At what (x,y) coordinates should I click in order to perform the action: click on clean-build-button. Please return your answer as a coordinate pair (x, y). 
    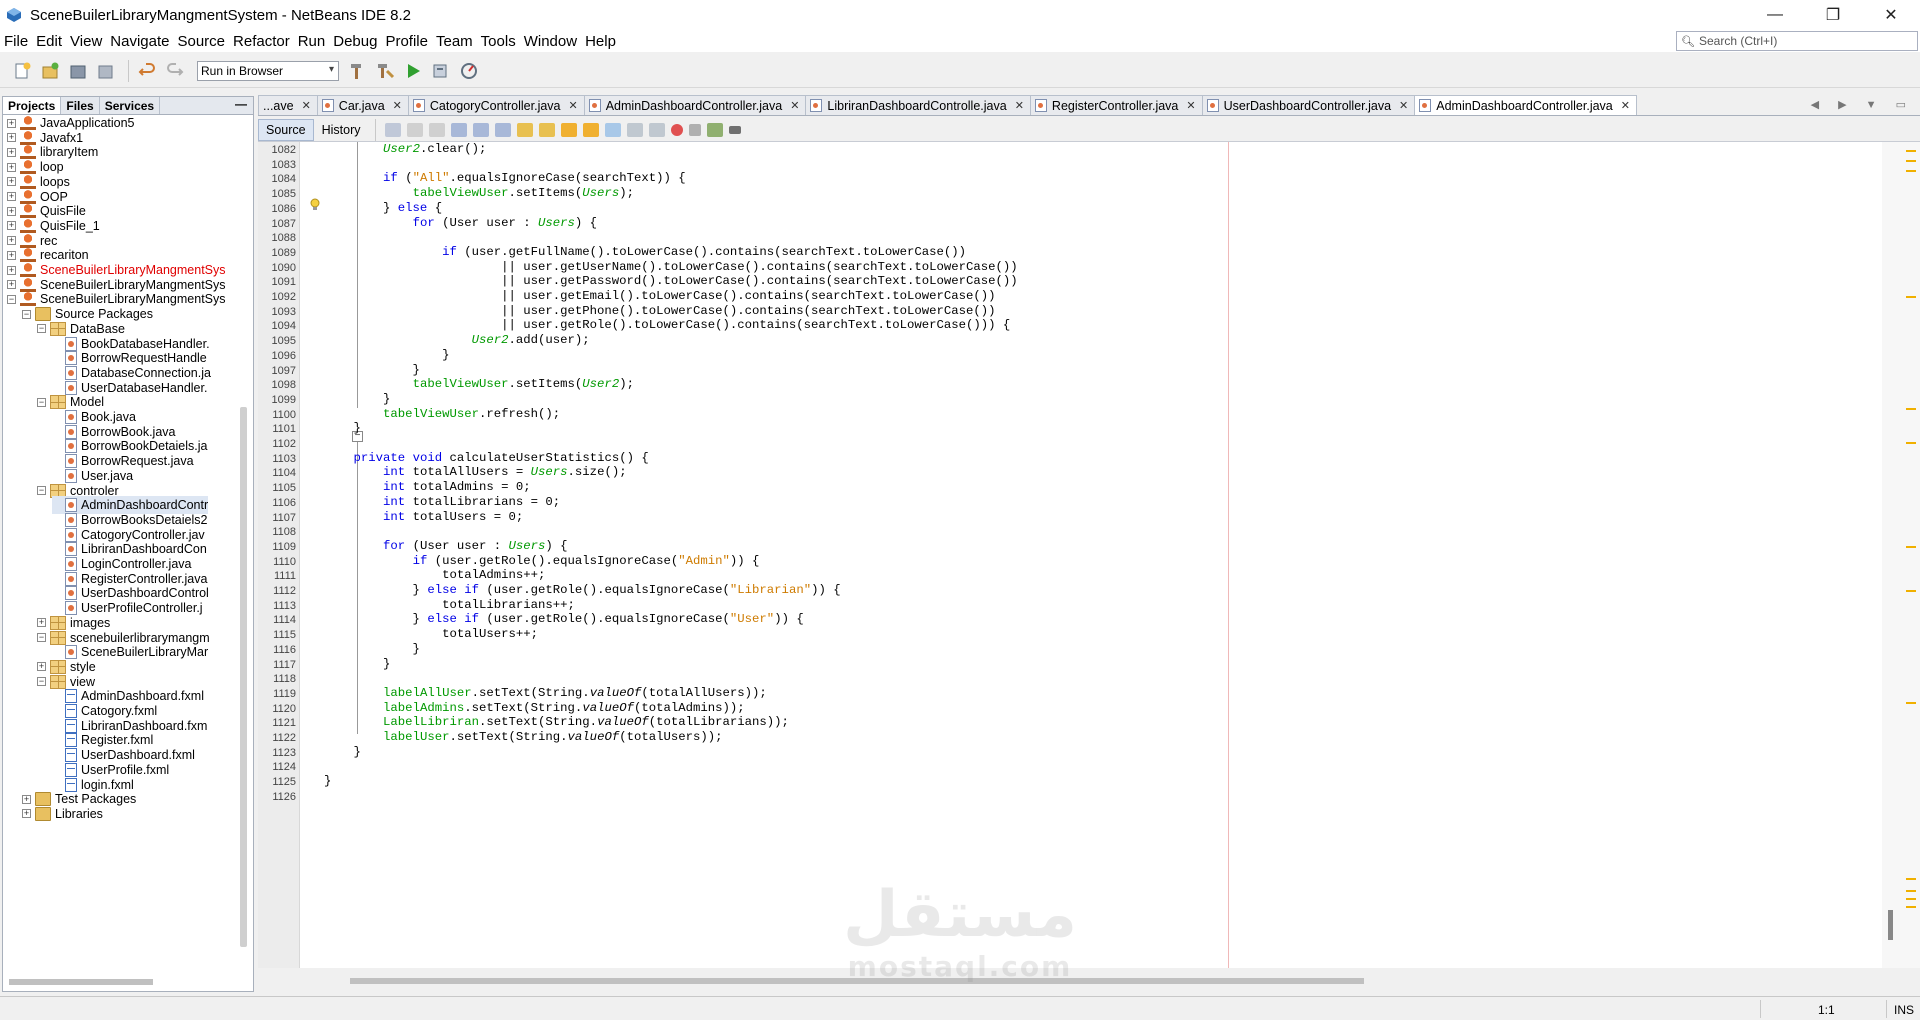
    Looking at the image, I should click on (385, 71).